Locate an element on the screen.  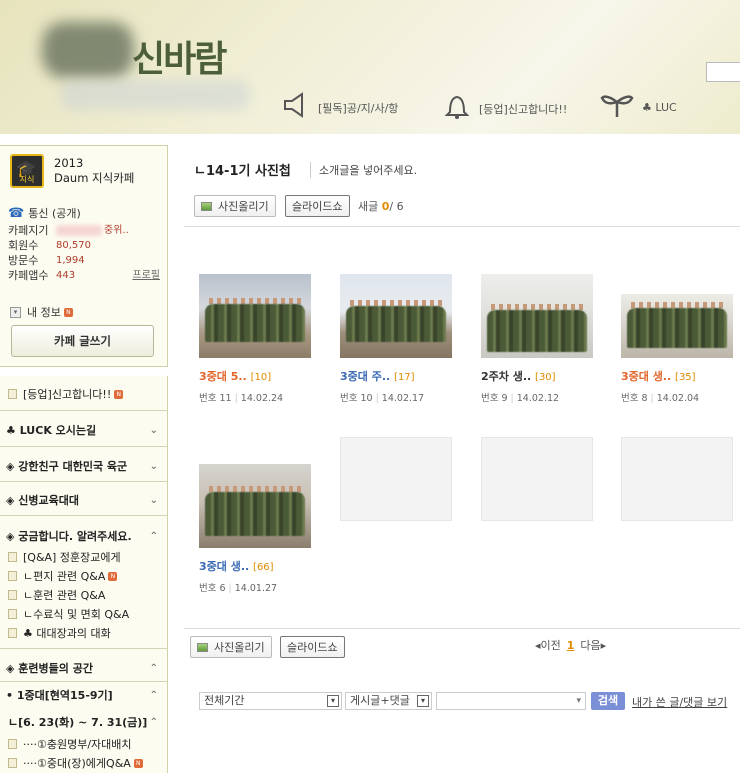
title-text: 3중대 생.. is located at coordinates (646, 376).